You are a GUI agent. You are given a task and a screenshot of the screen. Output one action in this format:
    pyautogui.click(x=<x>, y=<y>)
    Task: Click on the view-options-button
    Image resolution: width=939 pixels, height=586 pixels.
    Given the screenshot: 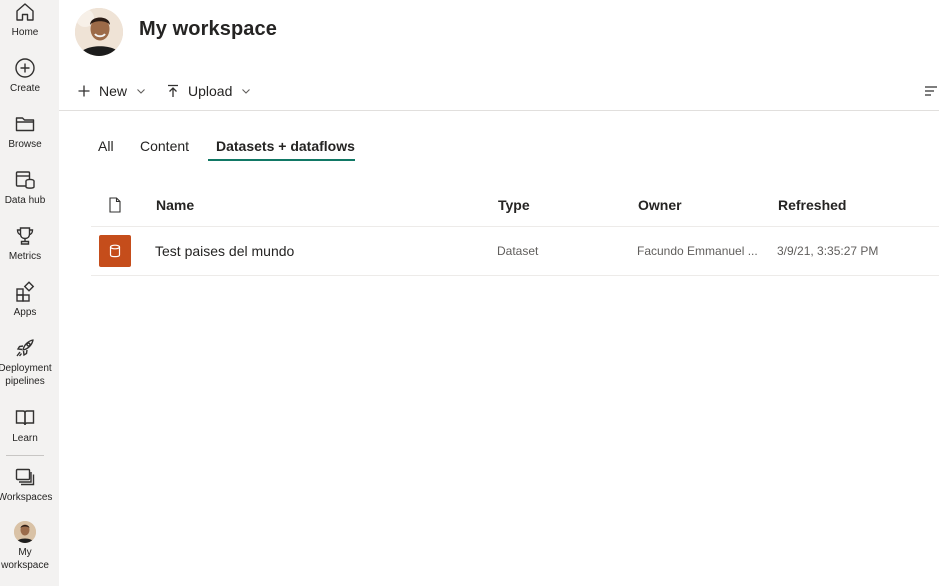 What is the action you would take?
    pyautogui.click(x=931, y=91)
    